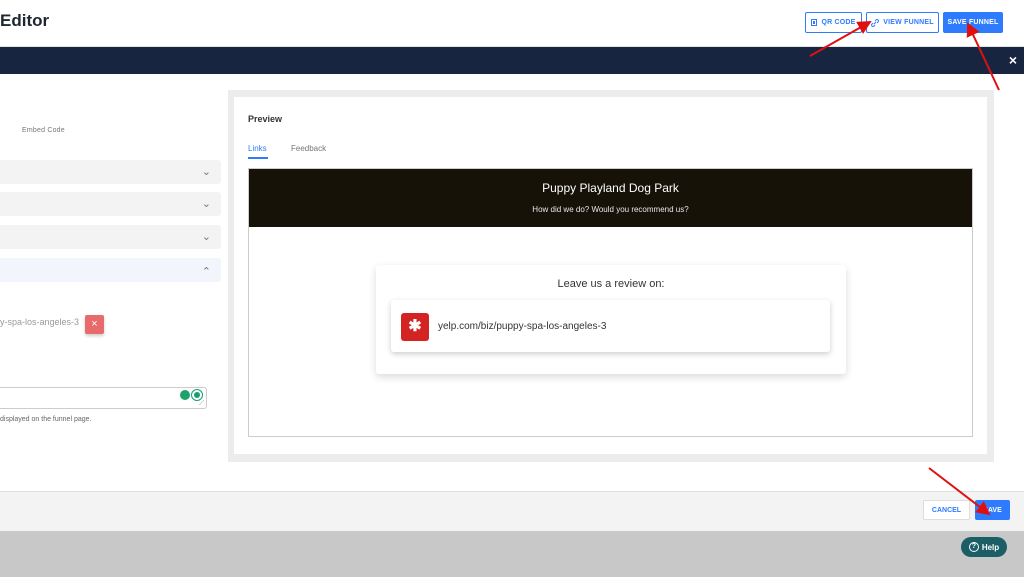  I want to click on view-funnel-label: VIEW FUNNEL, so click(908, 22).